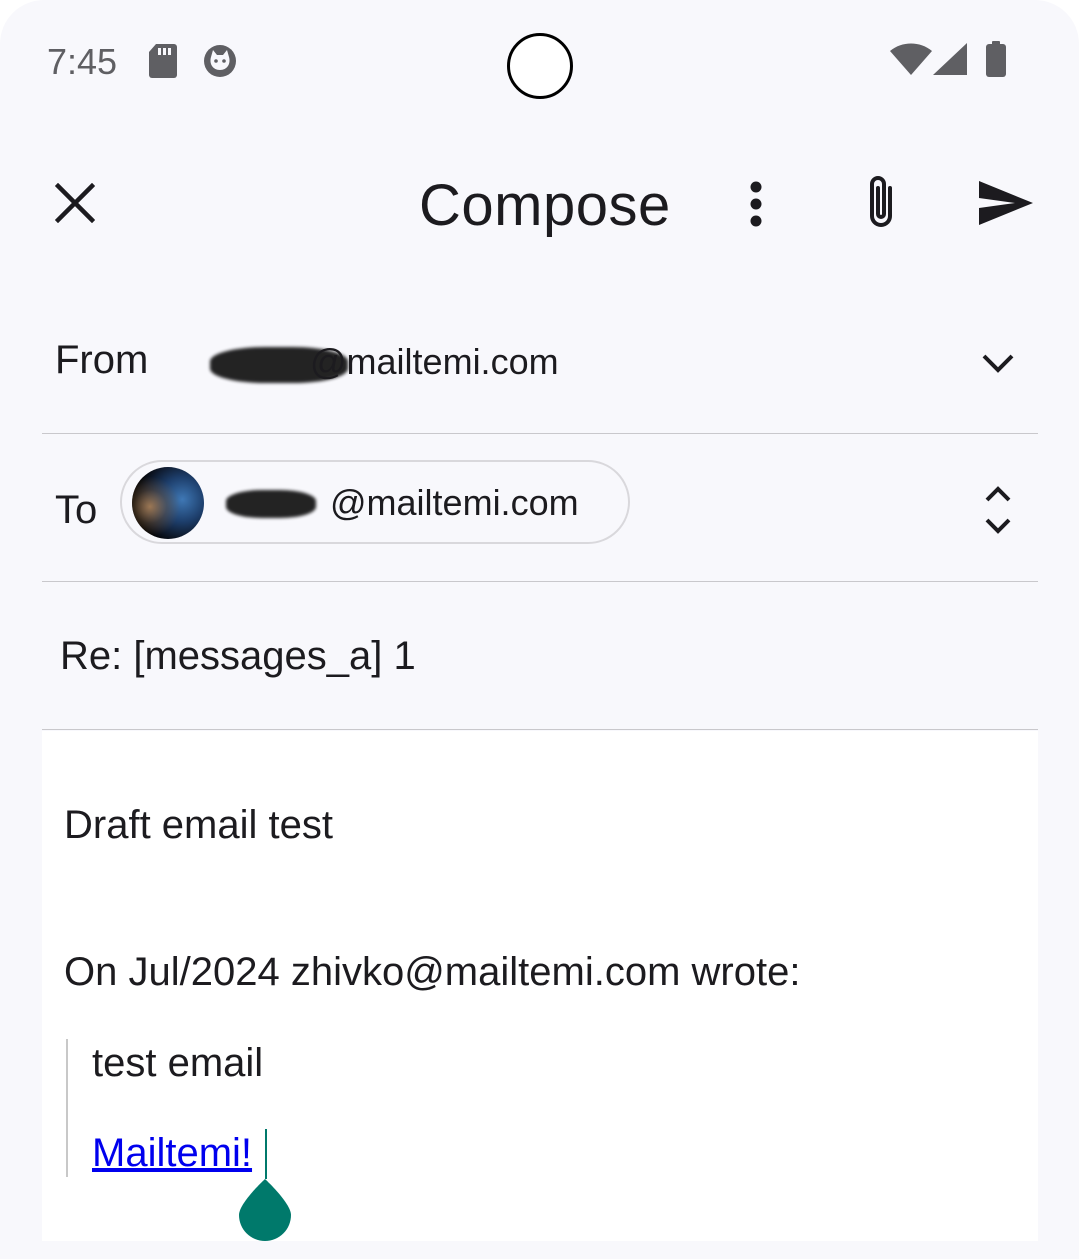  I want to click on cursor-handle, so click(265, 1210).